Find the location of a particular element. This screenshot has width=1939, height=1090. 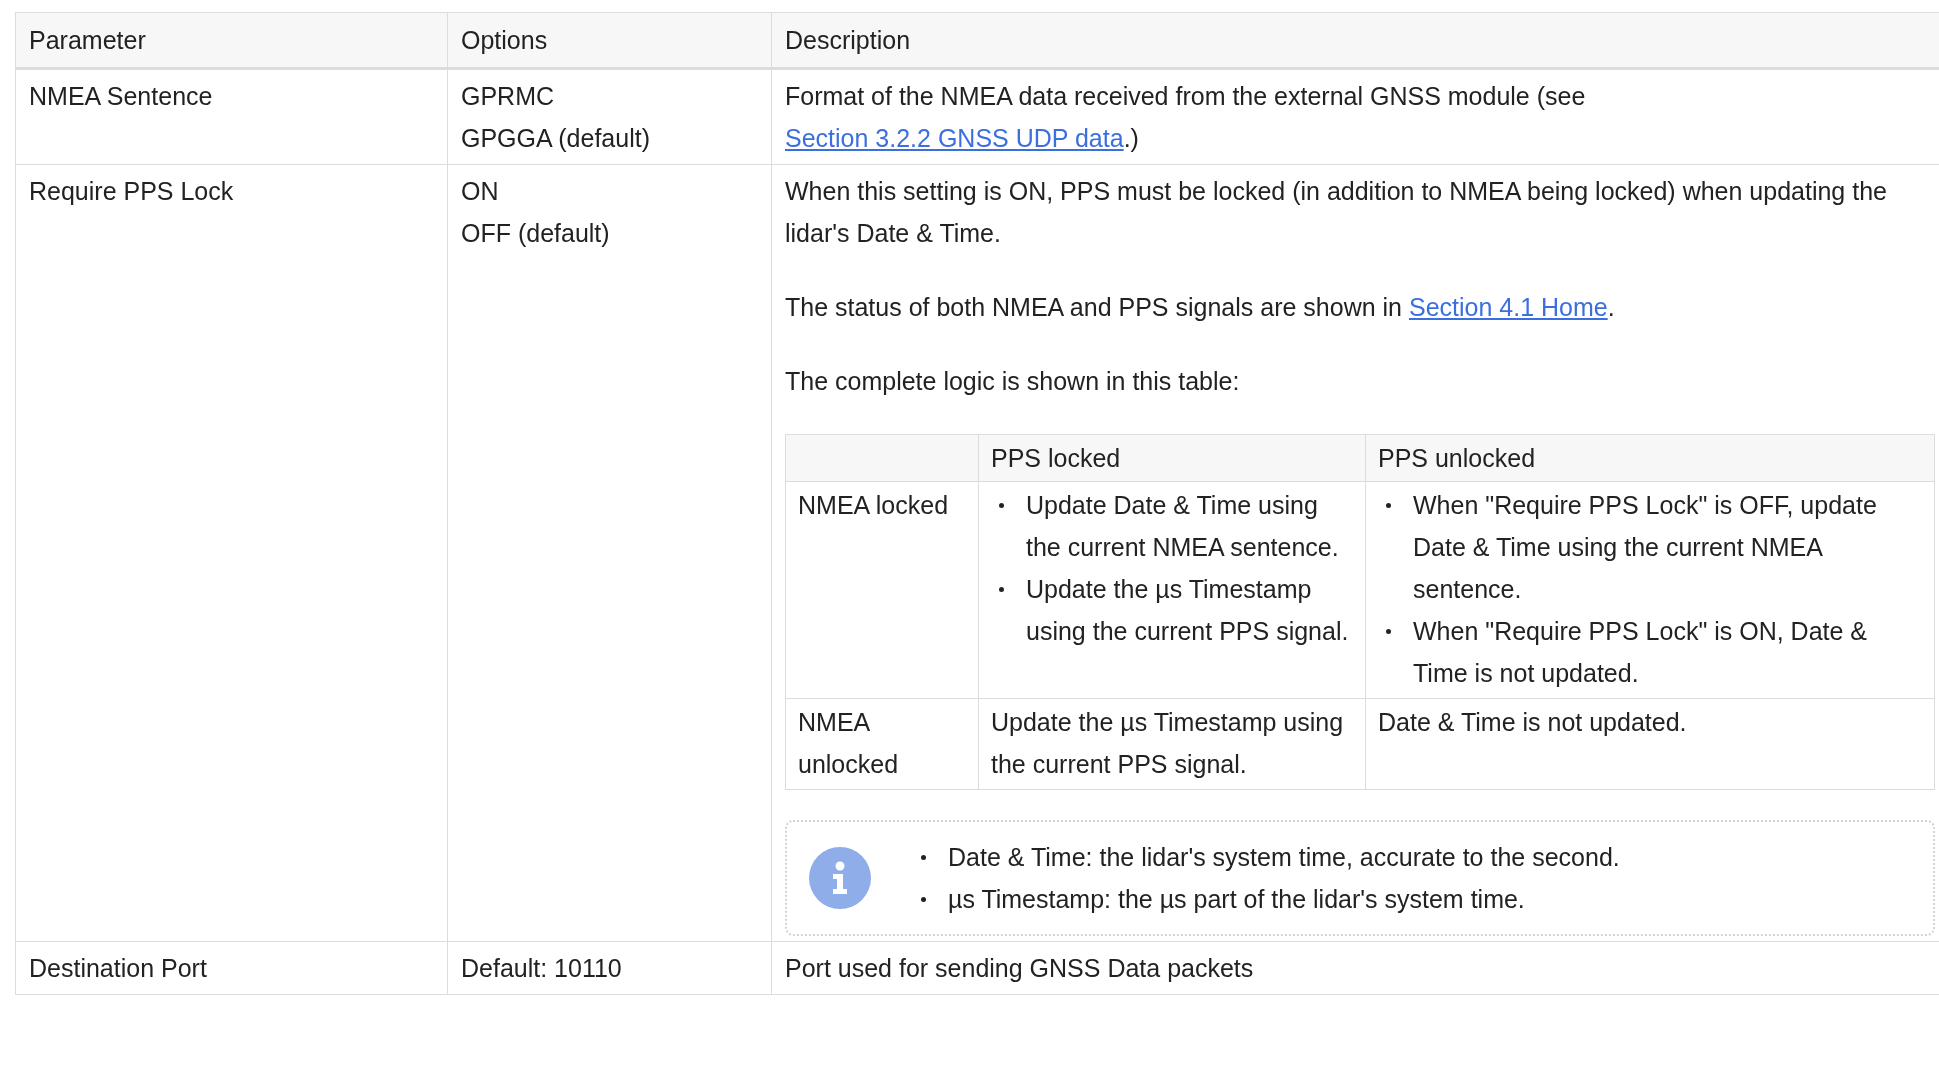

bullet-text: When "Require PPS Lock" is OFF, update Date & Time using the current NMEA sentence. is located at coordinates (1645, 547).